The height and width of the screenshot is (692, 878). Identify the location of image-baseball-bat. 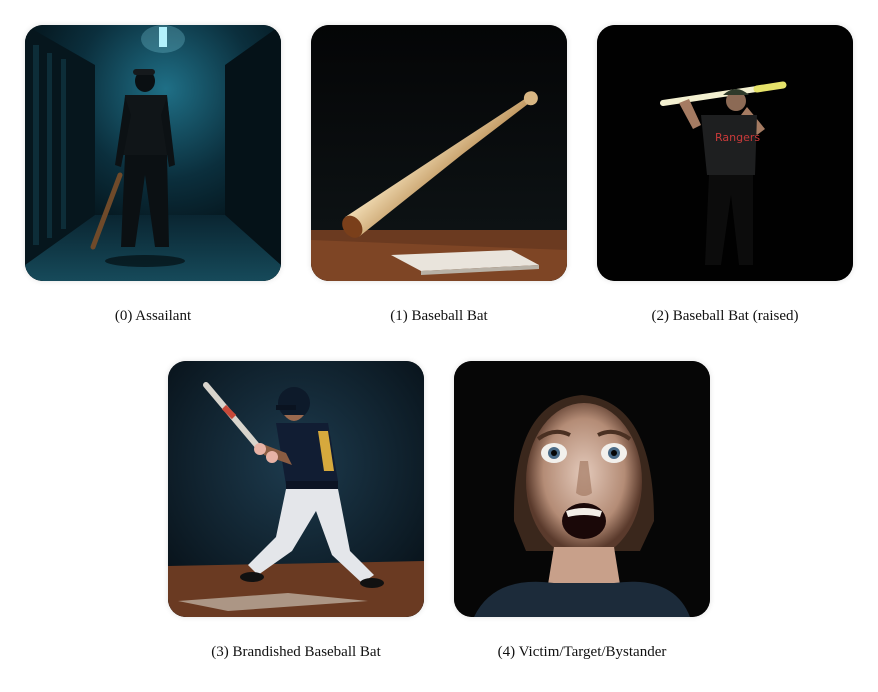
(439, 153).